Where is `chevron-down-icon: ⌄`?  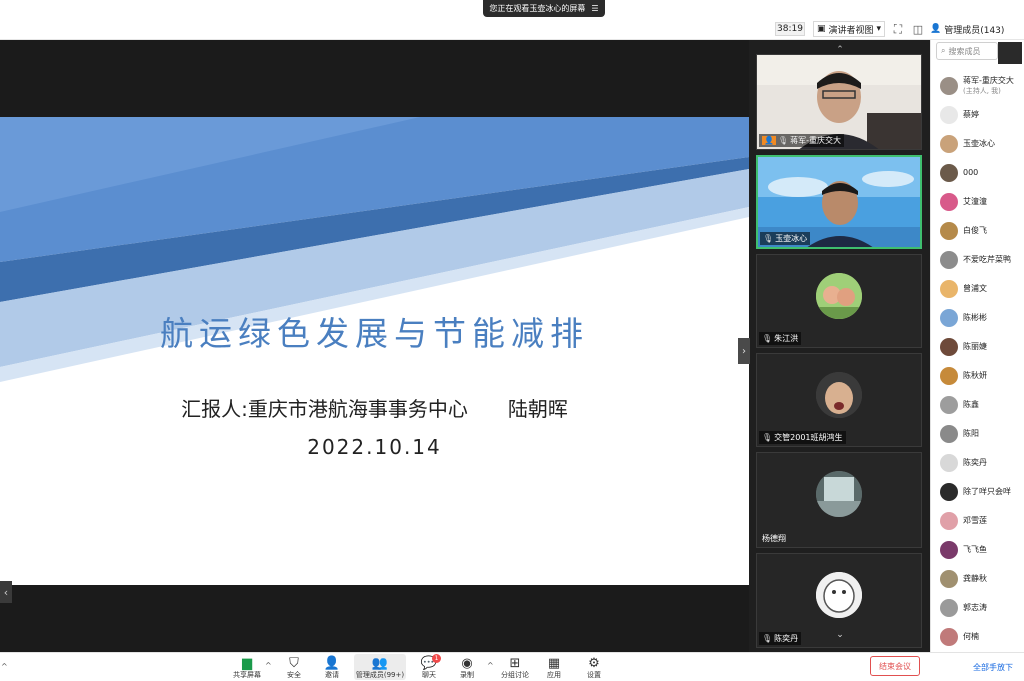 chevron-down-icon: ⌄ is located at coordinates (840, 635).